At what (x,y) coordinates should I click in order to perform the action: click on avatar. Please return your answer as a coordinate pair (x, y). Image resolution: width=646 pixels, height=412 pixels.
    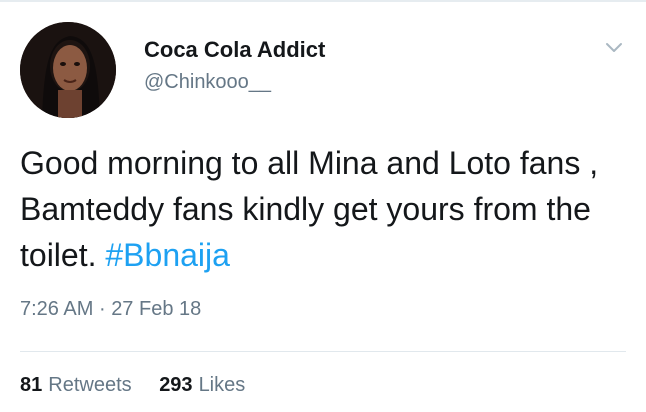
    Looking at the image, I should click on (68, 70).